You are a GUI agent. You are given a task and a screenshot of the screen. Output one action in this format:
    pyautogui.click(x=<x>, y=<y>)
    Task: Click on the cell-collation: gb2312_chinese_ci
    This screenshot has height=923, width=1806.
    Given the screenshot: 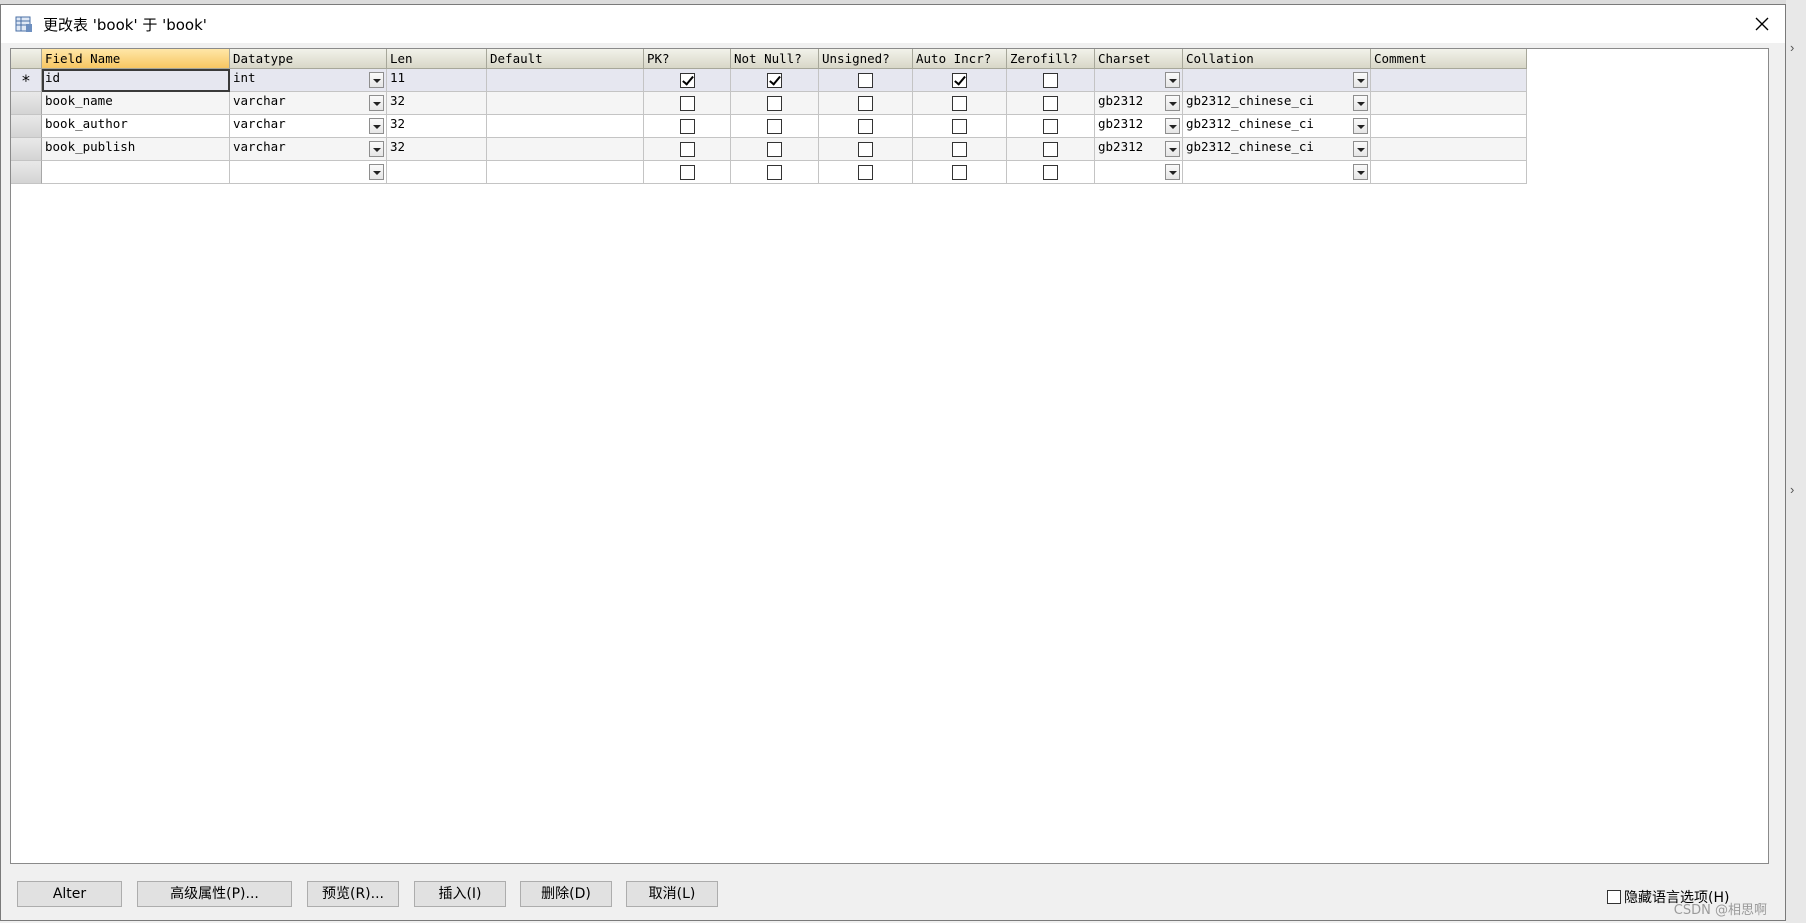 What is the action you would take?
    pyautogui.click(x=1277, y=126)
    